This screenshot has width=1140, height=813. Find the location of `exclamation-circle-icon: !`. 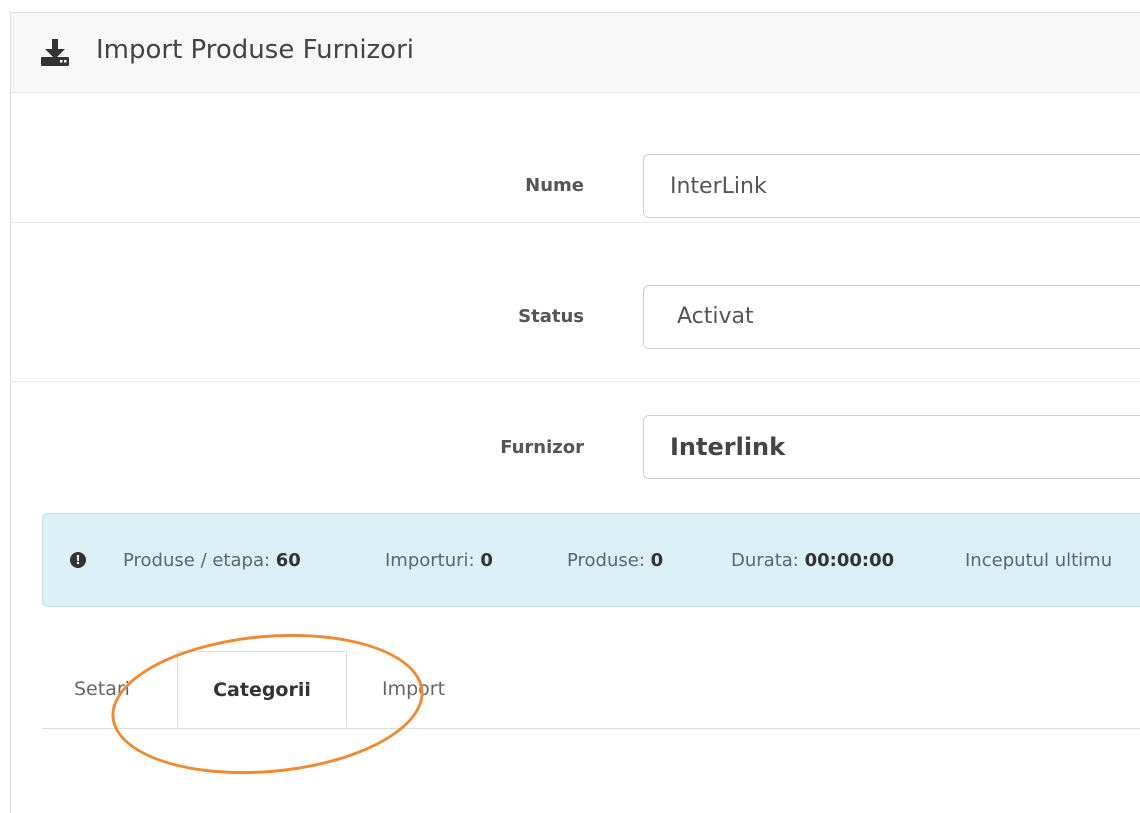

exclamation-circle-icon: ! is located at coordinates (78, 560).